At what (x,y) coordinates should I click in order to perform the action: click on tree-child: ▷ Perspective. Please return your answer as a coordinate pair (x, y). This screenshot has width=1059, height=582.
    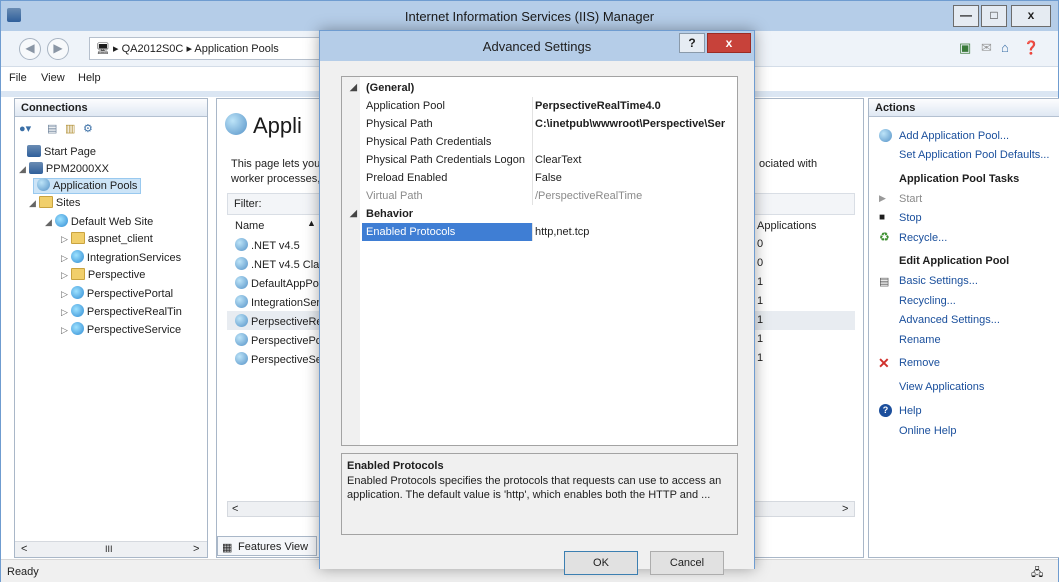
    Looking at the image, I should click on (103, 274).